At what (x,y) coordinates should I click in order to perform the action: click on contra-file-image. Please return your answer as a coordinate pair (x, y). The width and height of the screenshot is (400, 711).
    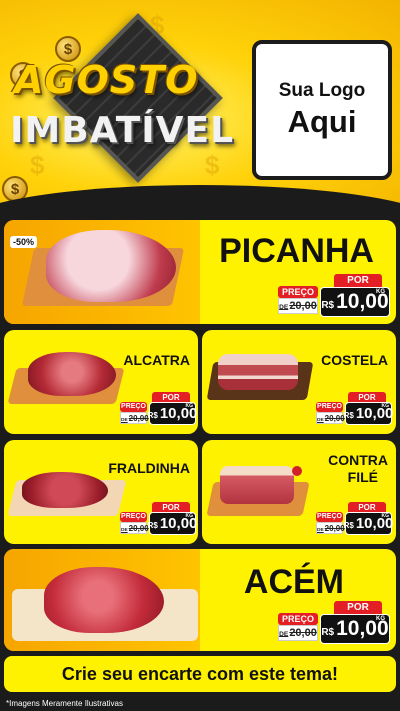
    Looking at the image, I should click on (257, 485).